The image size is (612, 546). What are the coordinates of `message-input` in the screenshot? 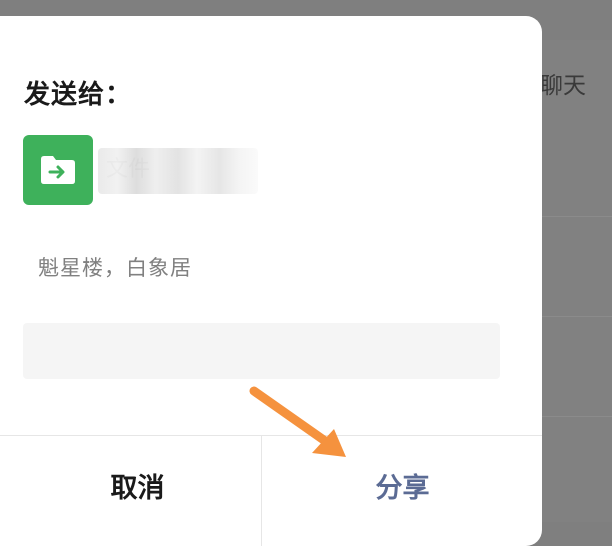 It's located at (261, 351).